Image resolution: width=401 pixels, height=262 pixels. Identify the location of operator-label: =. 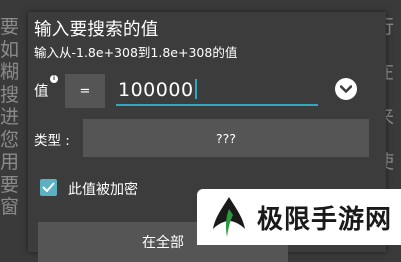
(85, 91).